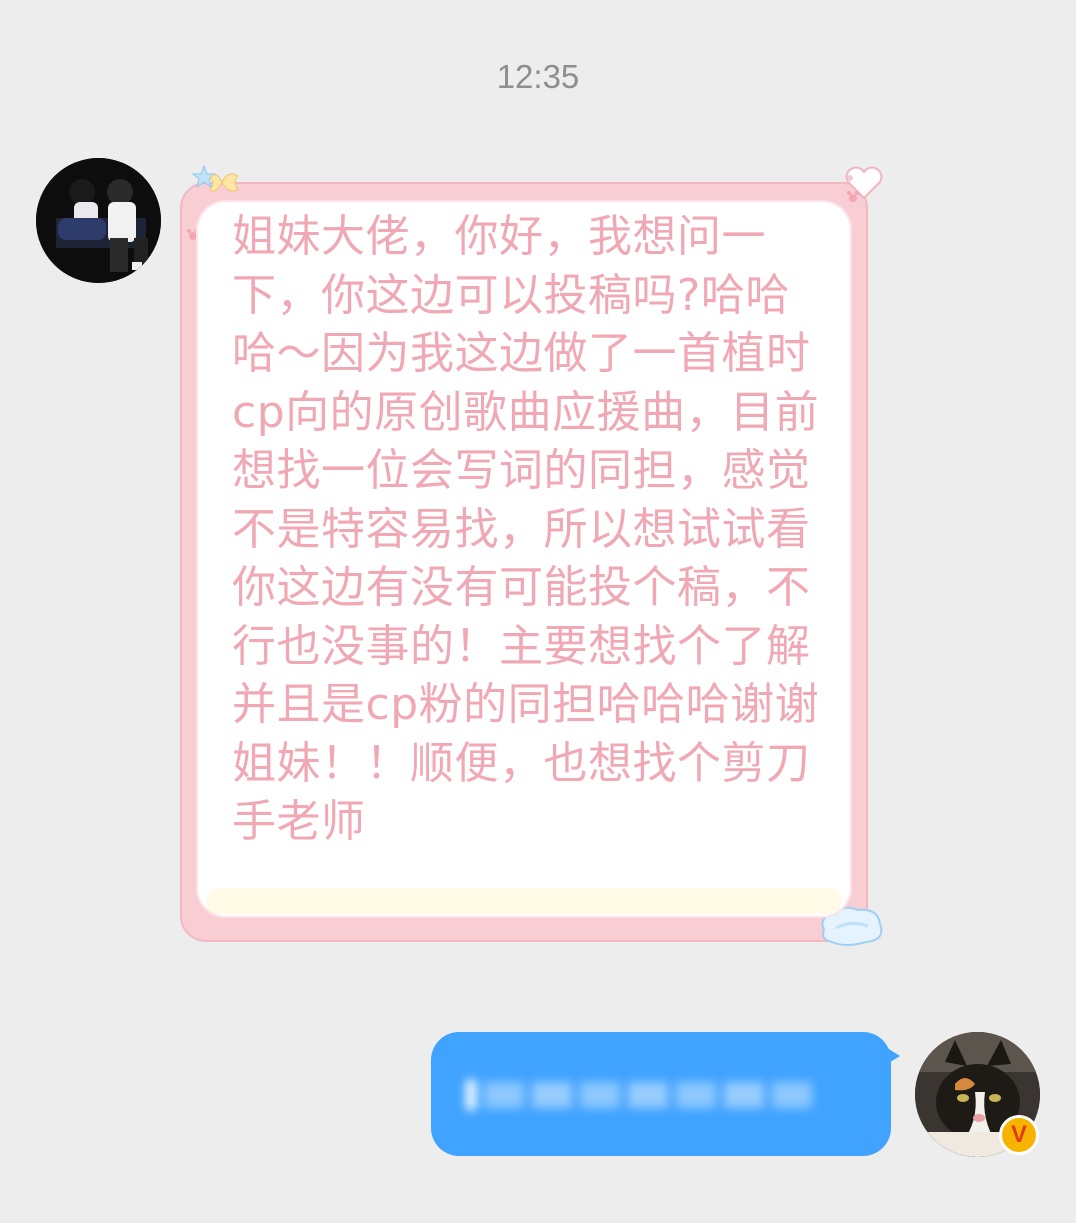 Image resolution: width=1076 pixels, height=1223 pixels. Describe the element at coordinates (853, 196) in the screenshot. I see `paw-icon` at that location.